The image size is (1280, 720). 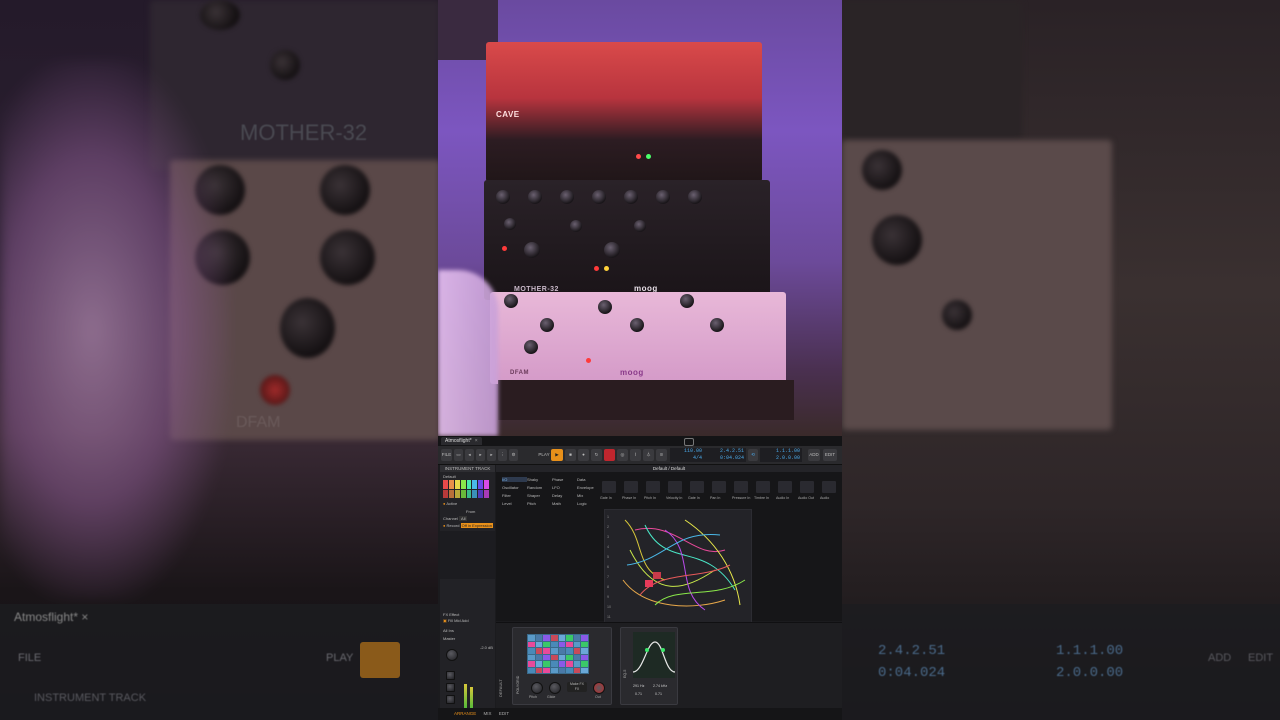 What do you see at coordinates (622, 455) in the screenshot?
I see `overdub-icon: ◎` at bounding box center [622, 455].